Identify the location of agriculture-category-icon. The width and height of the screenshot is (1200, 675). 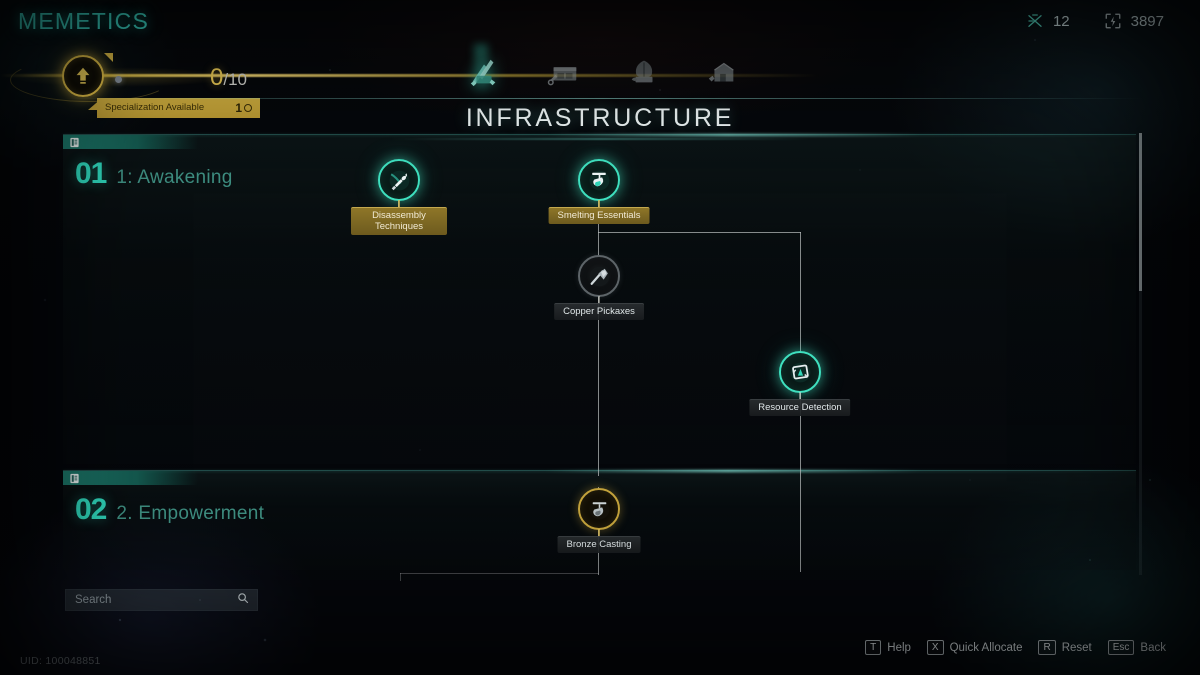
(642, 71).